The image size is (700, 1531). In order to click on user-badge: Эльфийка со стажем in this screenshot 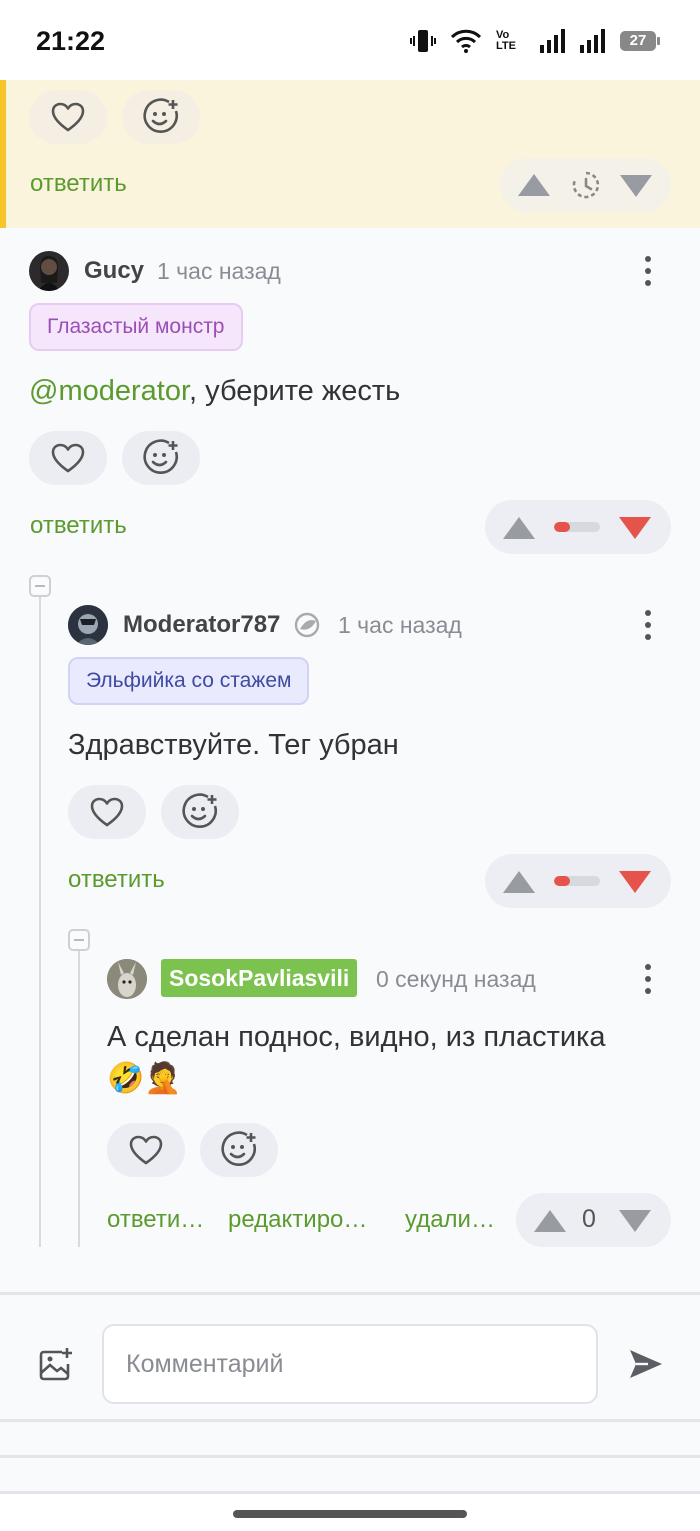, I will do `click(189, 681)`.